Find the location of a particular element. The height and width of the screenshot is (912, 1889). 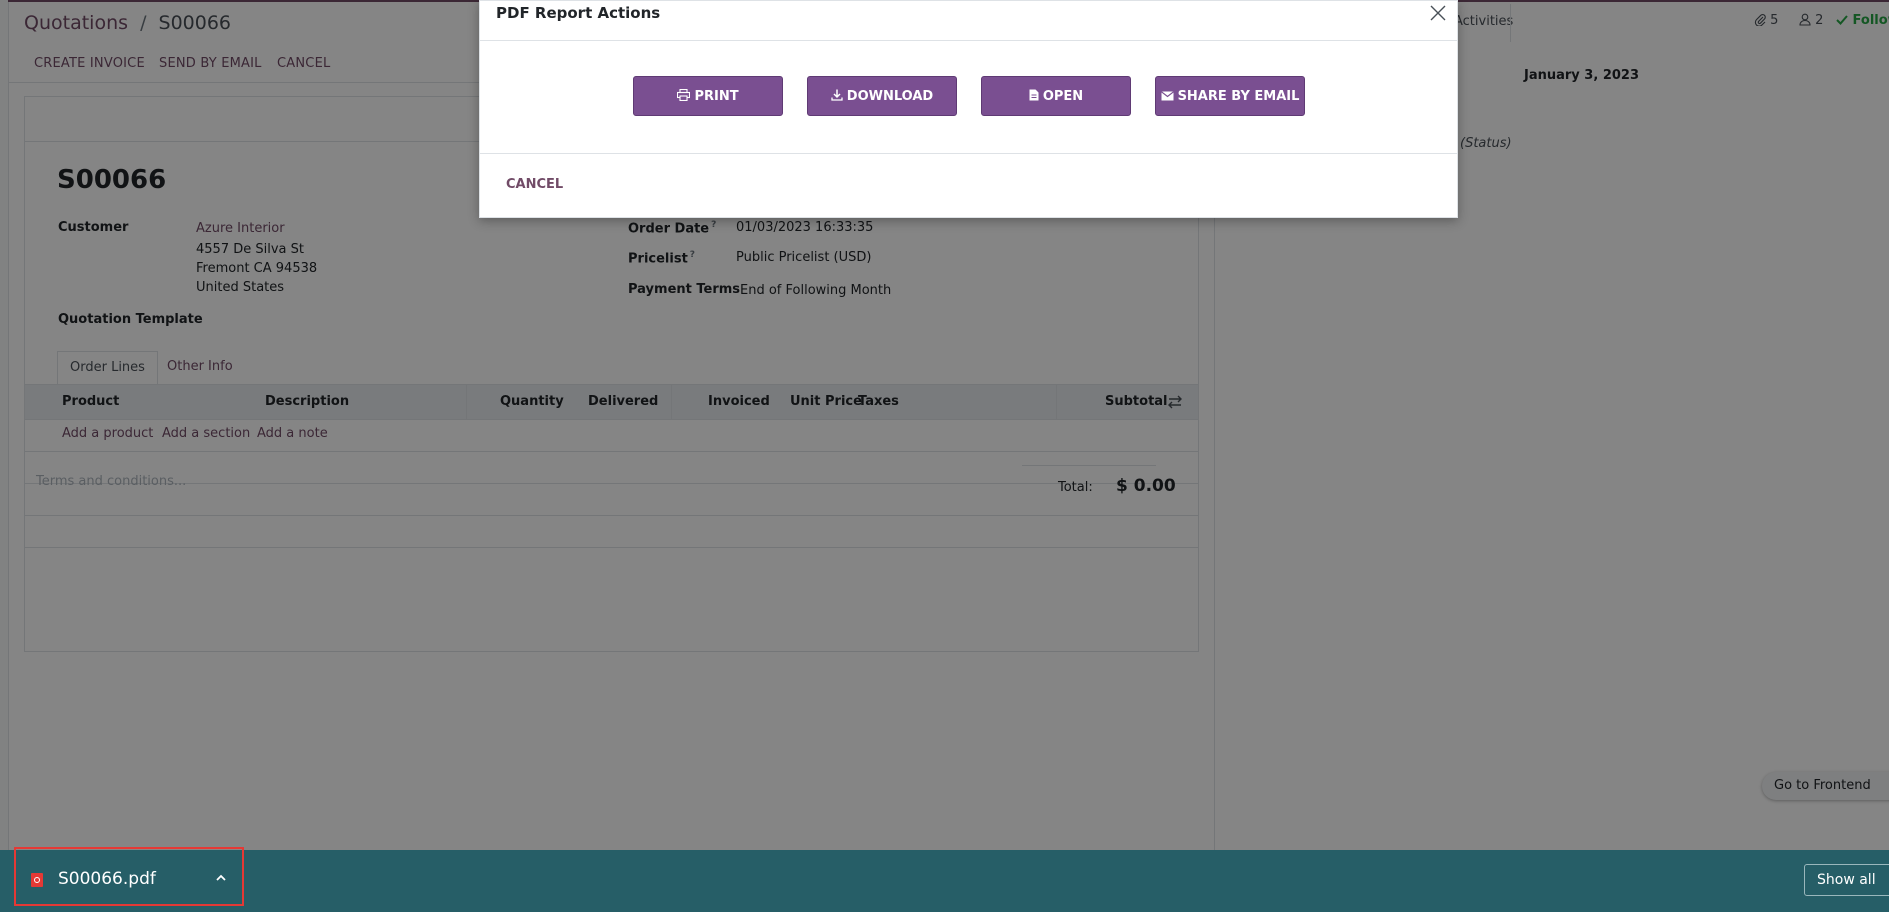

share-by-email-button: SHARE BY EMAIL is located at coordinates (1230, 96).